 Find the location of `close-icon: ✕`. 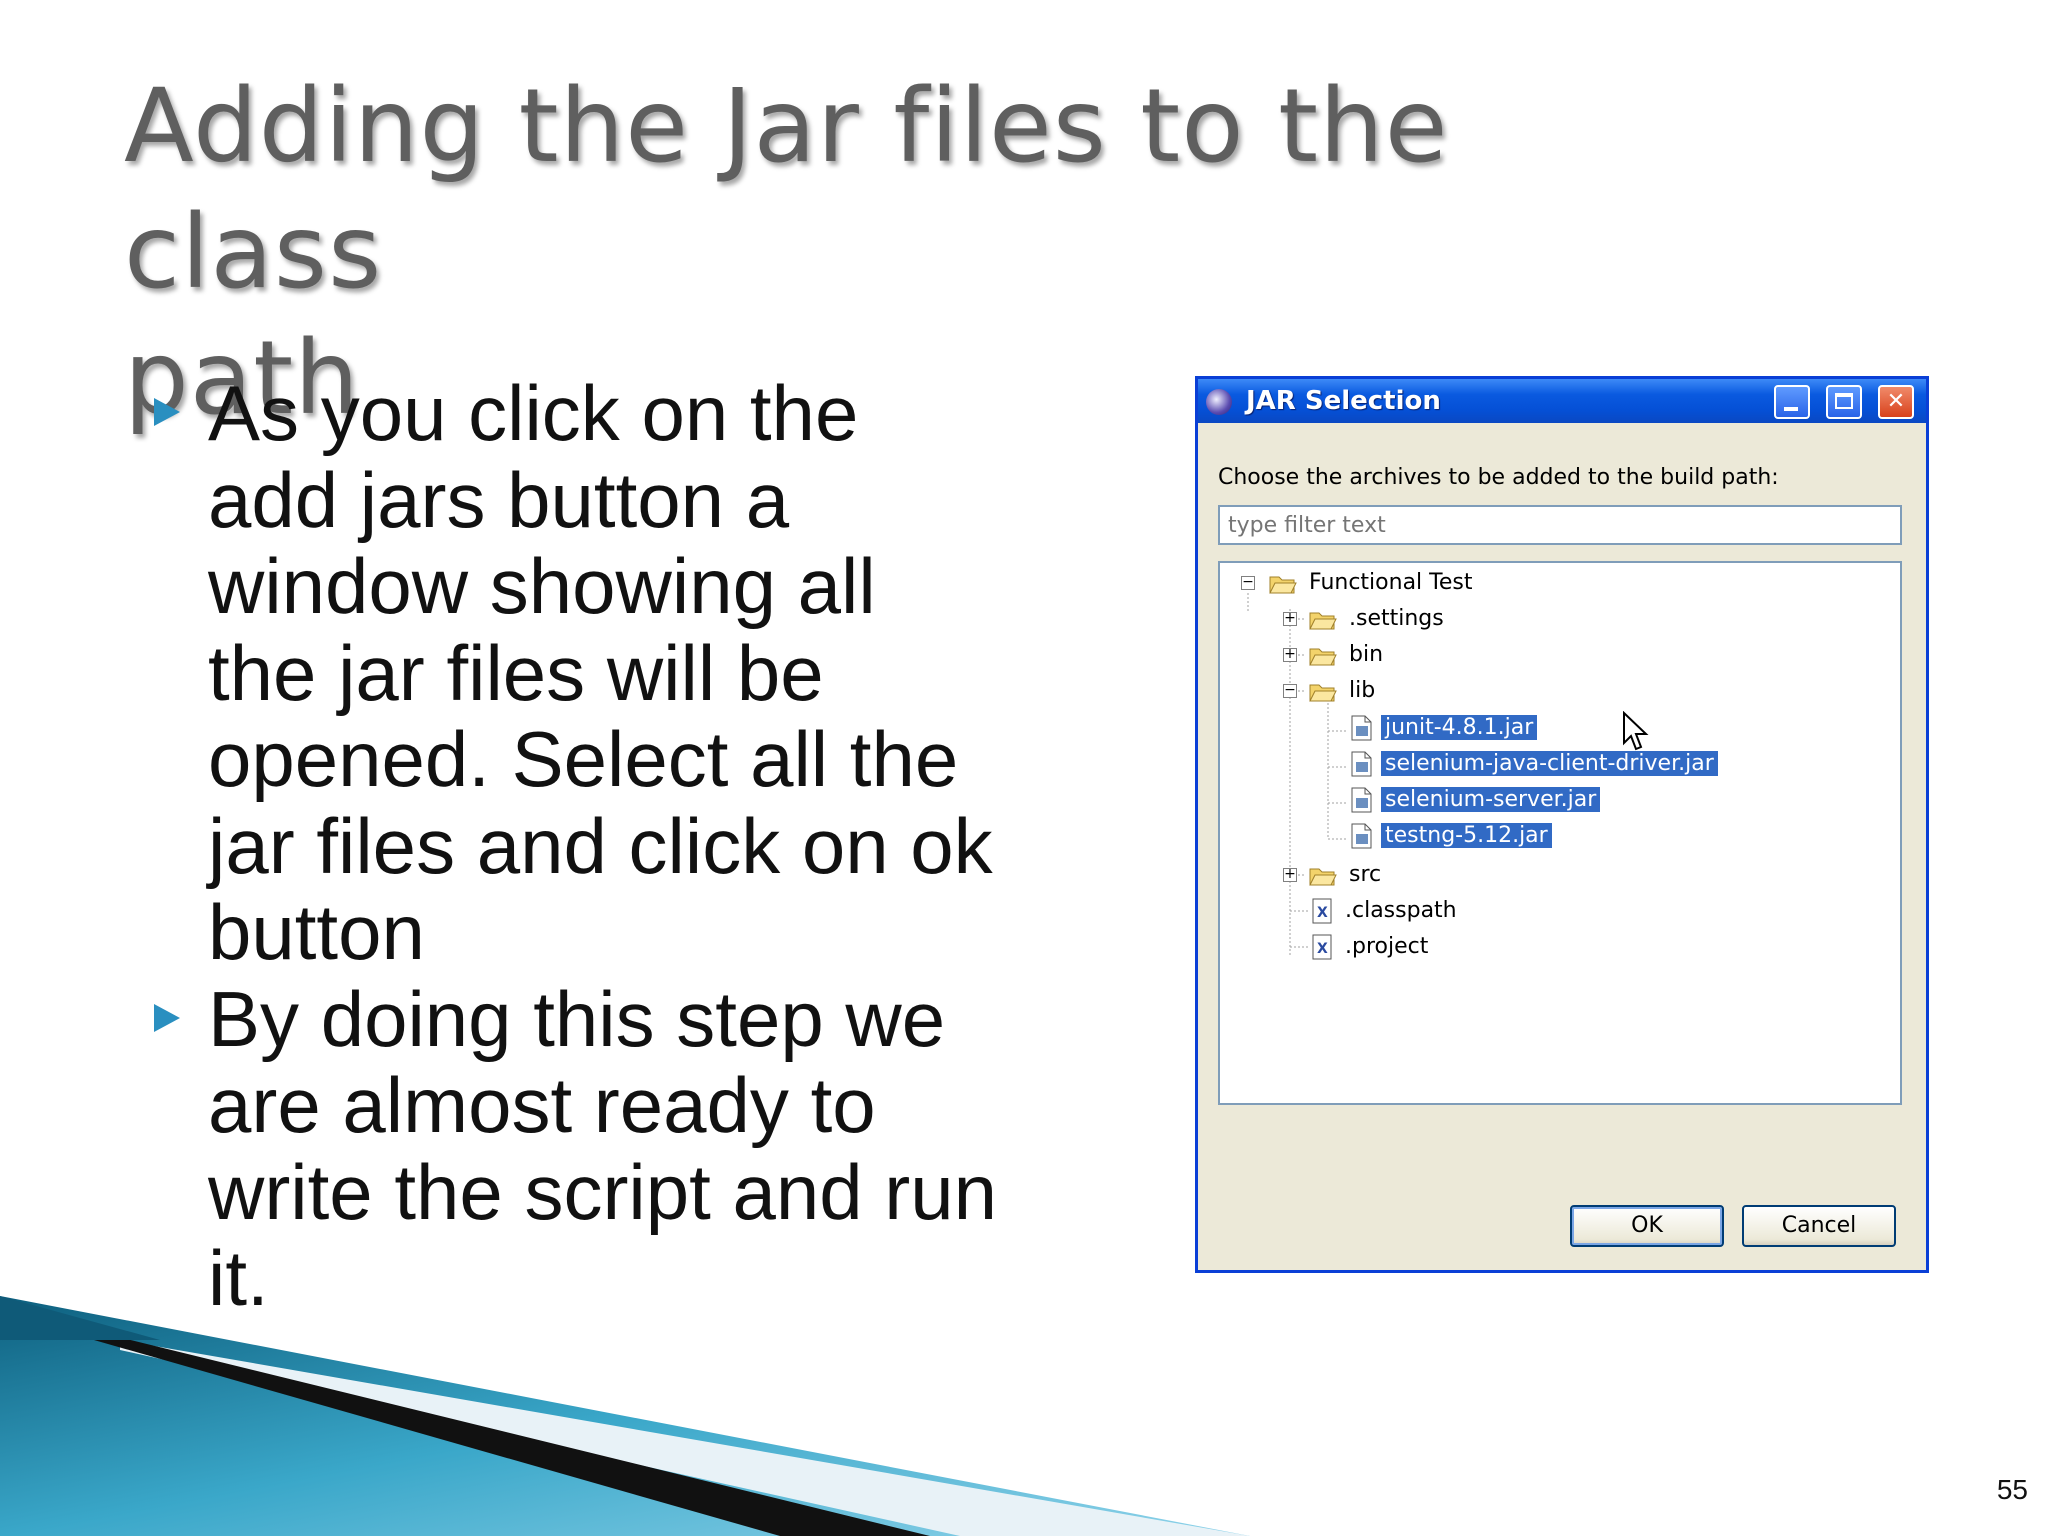

close-icon: ✕ is located at coordinates (1896, 401).